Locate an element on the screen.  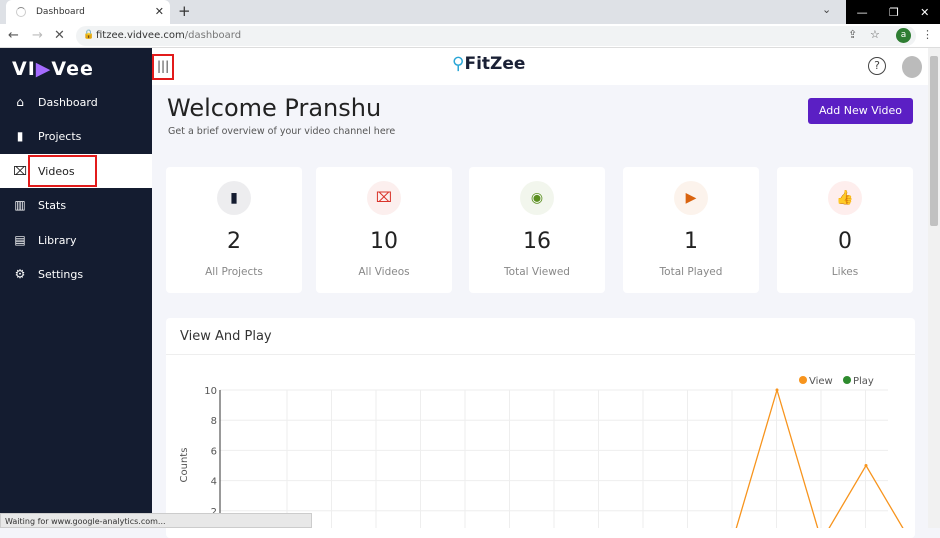
legend-marker-play is located at coordinates (847, 380).